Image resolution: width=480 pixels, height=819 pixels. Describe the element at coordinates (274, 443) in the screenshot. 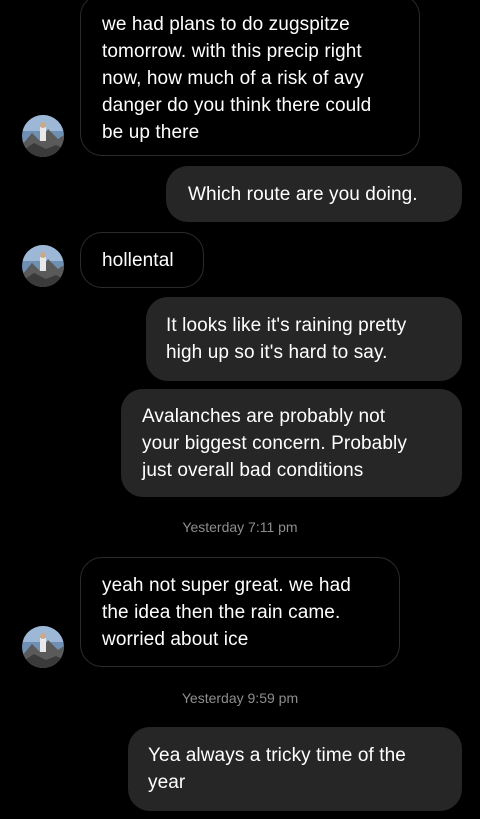

I see `message-text-line: your biggest concern. Probably` at that location.